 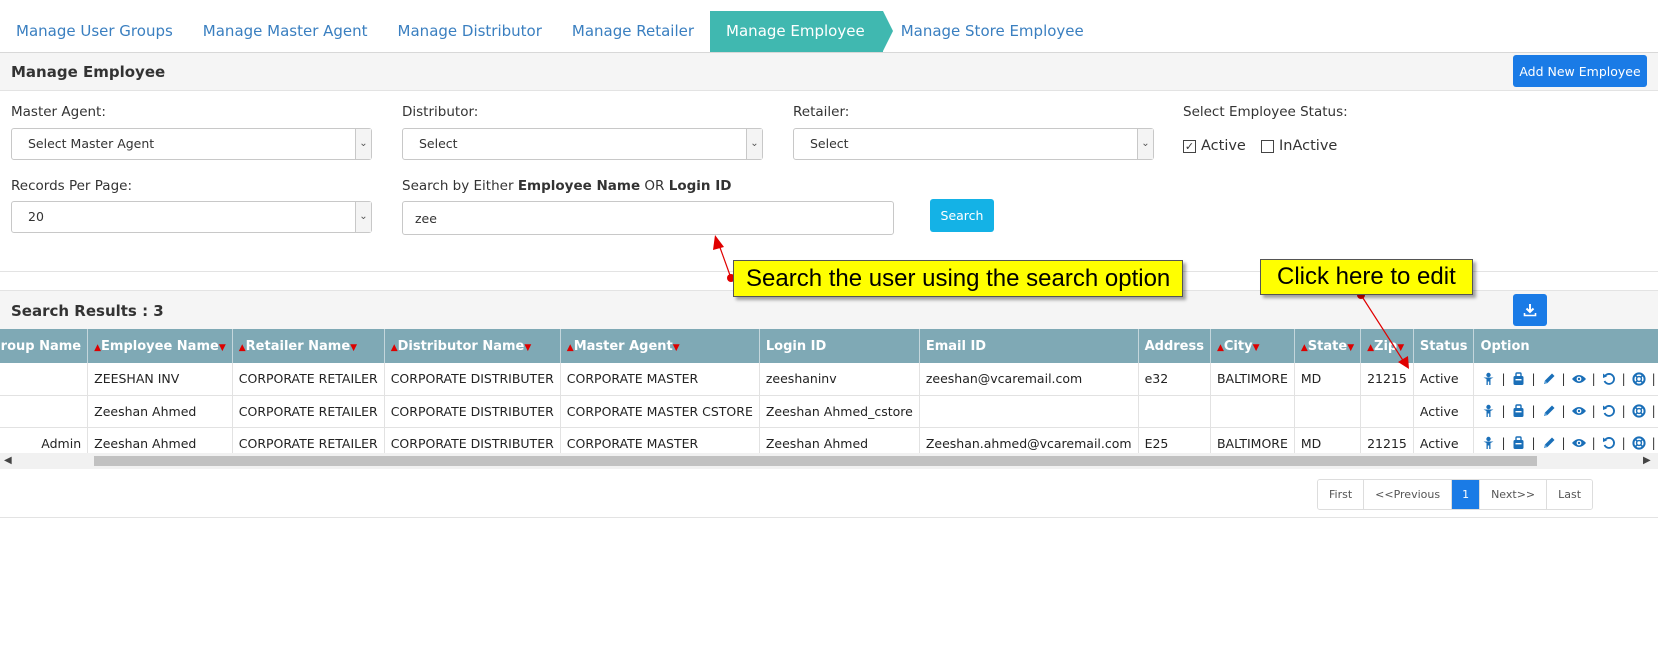 What do you see at coordinates (839, 346) in the screenshot?
I see `col-login-id: Login ID` at bounding box center [839, 346].